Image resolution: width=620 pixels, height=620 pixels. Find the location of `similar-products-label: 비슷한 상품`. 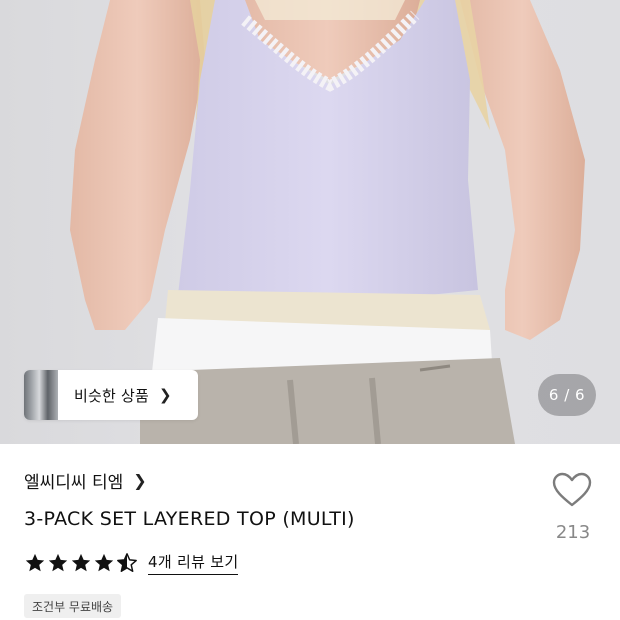

similar-products-label: 비슷한 상품 is located at coordinates (111, 395).